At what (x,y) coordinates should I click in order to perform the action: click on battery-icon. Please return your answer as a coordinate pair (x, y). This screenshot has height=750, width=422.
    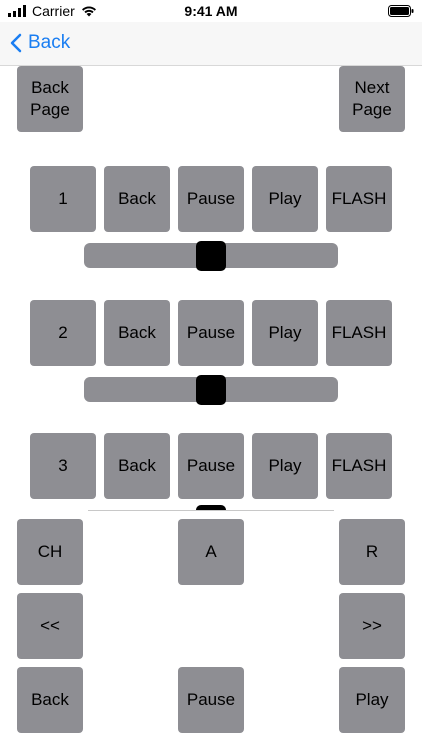
    Looking at the image, I should click on (401, 11).